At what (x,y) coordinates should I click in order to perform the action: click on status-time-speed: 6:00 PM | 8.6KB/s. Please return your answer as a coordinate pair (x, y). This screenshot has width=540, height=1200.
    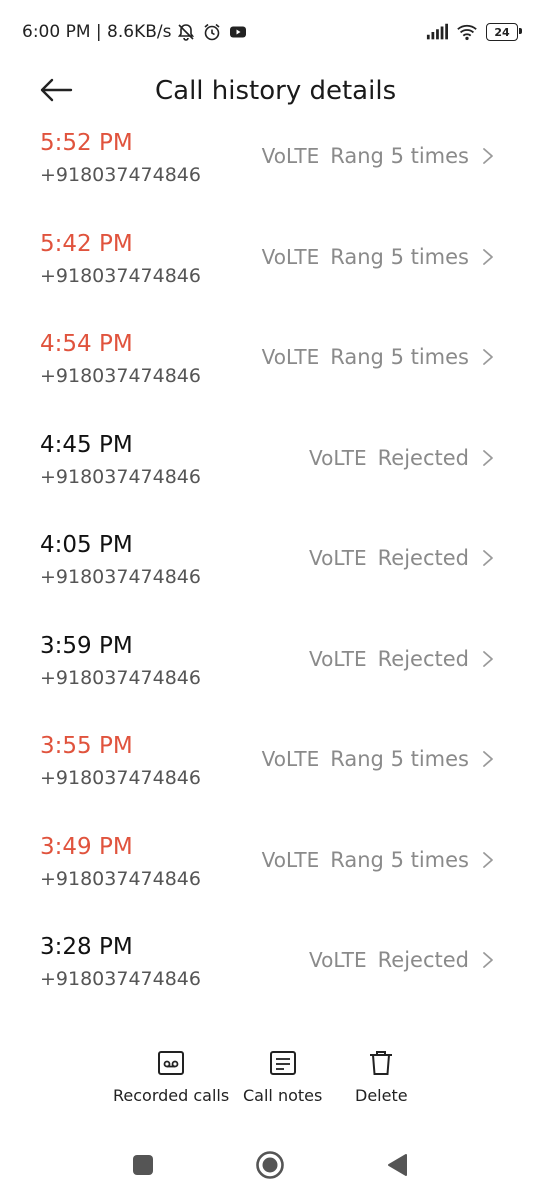
    Looking at the image, I should click on (97, 32).